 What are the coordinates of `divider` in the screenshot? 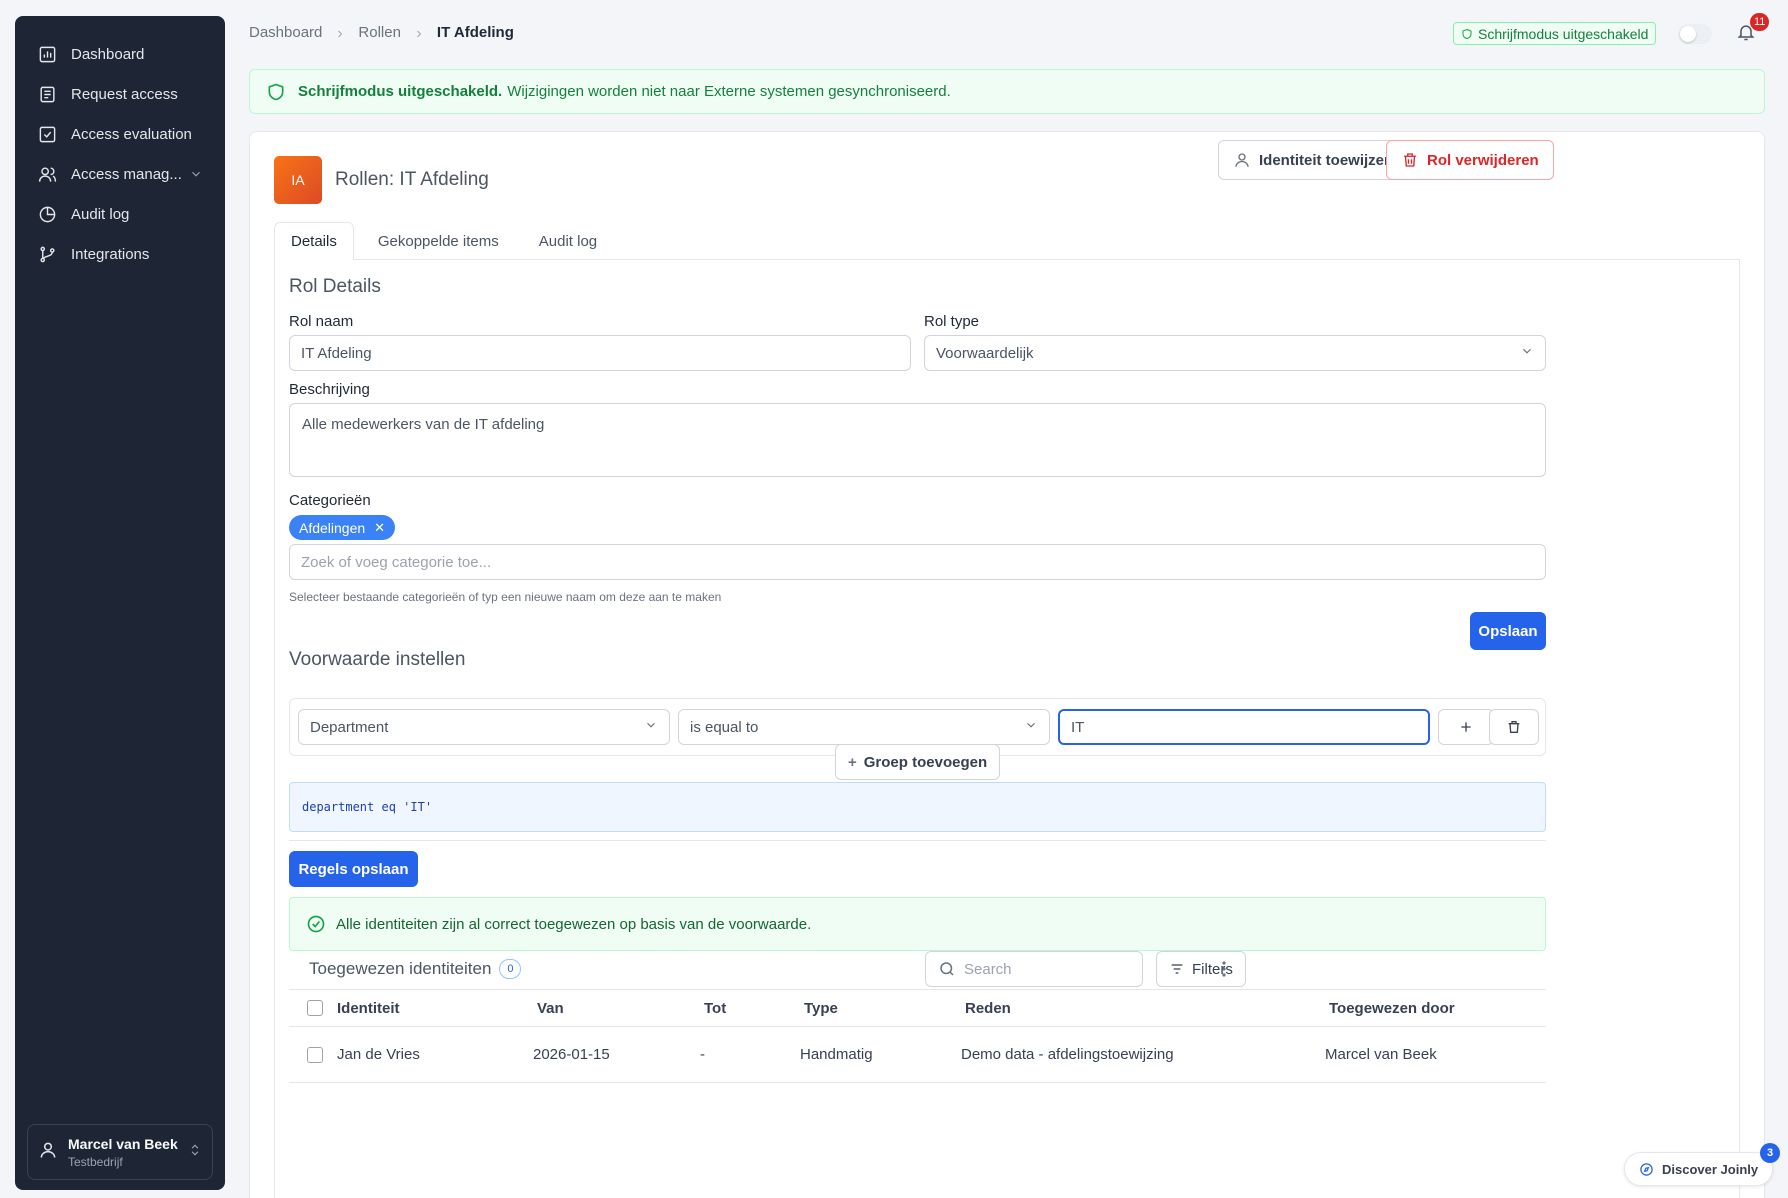 It's located at (917, 840).